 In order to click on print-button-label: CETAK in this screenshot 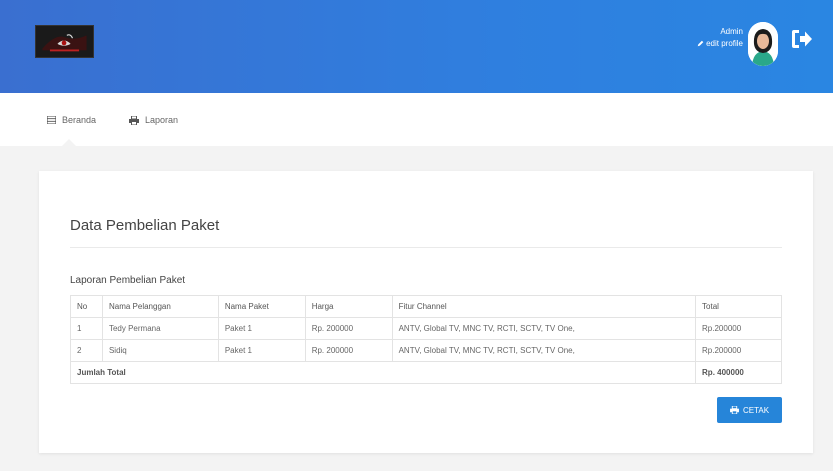, I will do `click(756, 410)`.